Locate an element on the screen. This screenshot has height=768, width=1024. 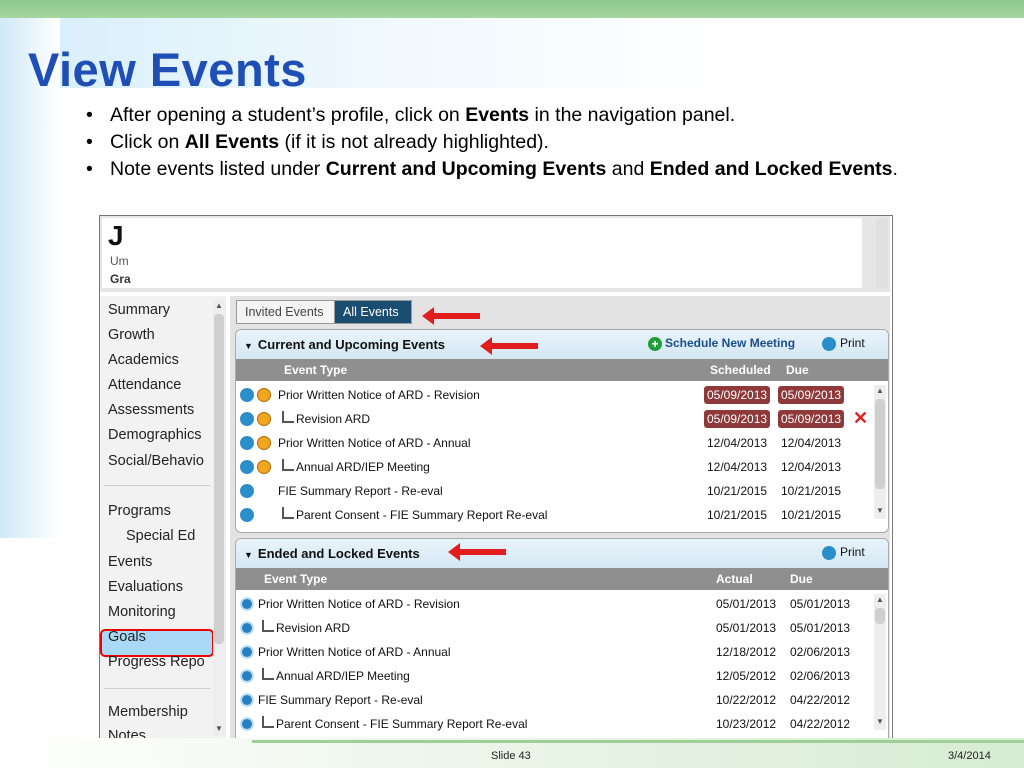
student-header: J Um Gra is located at coordinates (495, 254).